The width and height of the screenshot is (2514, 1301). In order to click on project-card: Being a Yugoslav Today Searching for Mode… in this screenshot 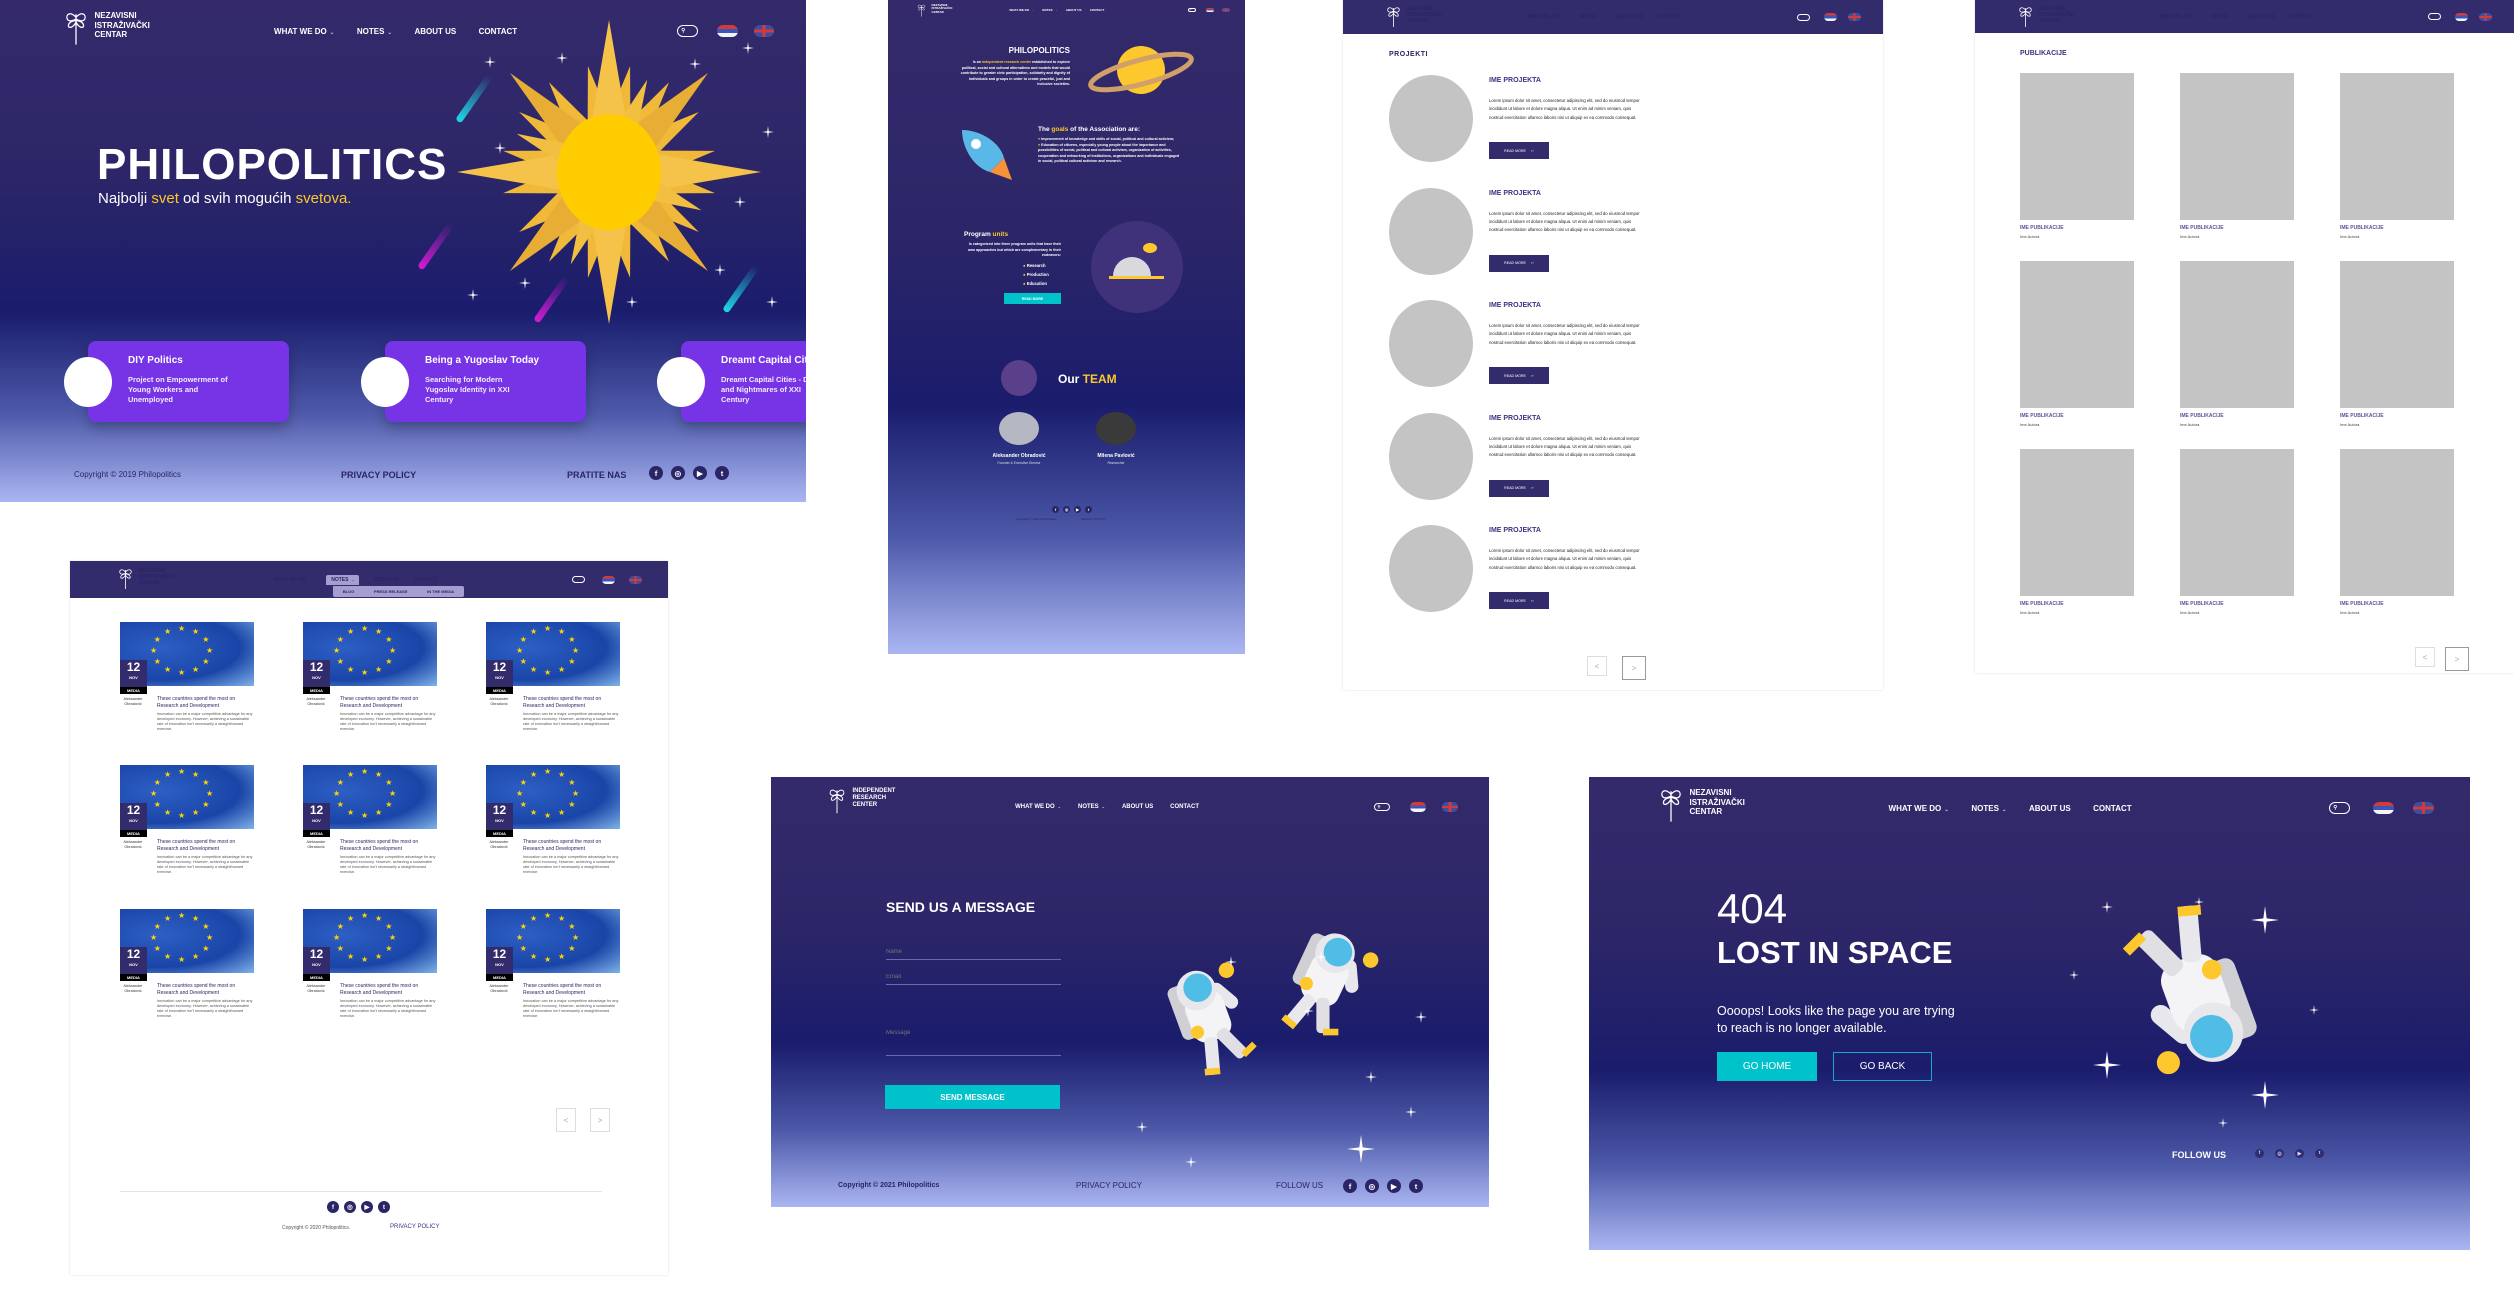, I will do `click(485, 381)`.